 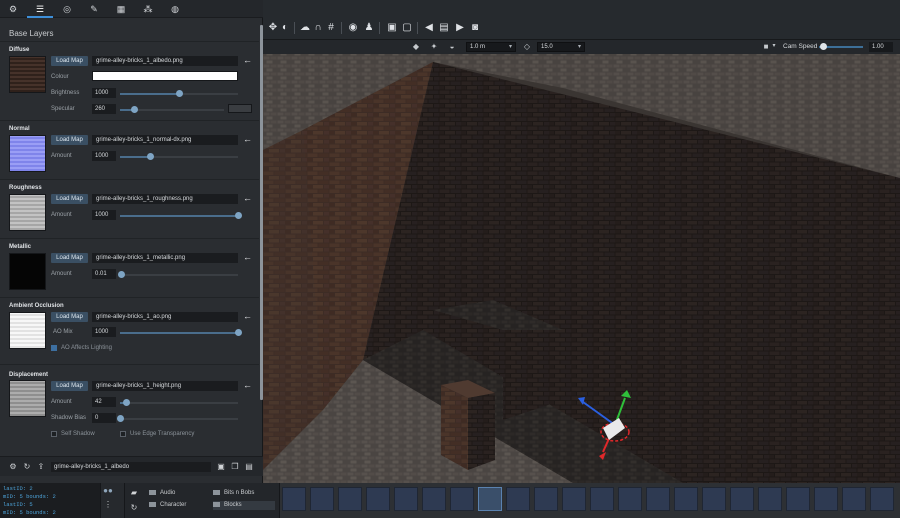 What do you see at coordinates (54, 348) in the screenshot?
I see `ao-affects-lighting-checkbox` at bounding box center [54, 348].